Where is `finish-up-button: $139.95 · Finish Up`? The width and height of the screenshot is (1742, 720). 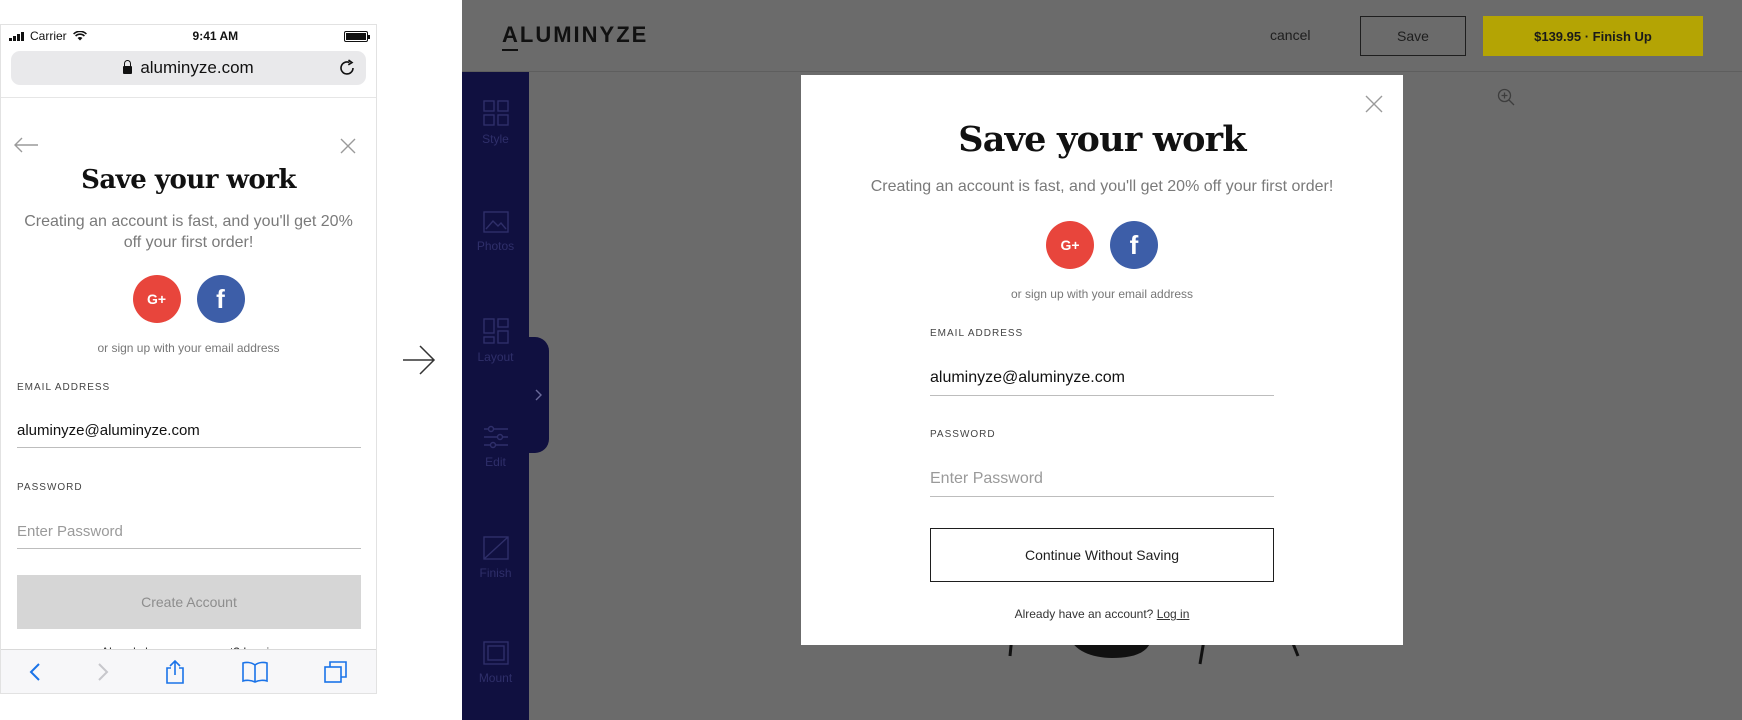 finish-up-button: $139.95 · Finish Up is located at coordinates (1593, 36).